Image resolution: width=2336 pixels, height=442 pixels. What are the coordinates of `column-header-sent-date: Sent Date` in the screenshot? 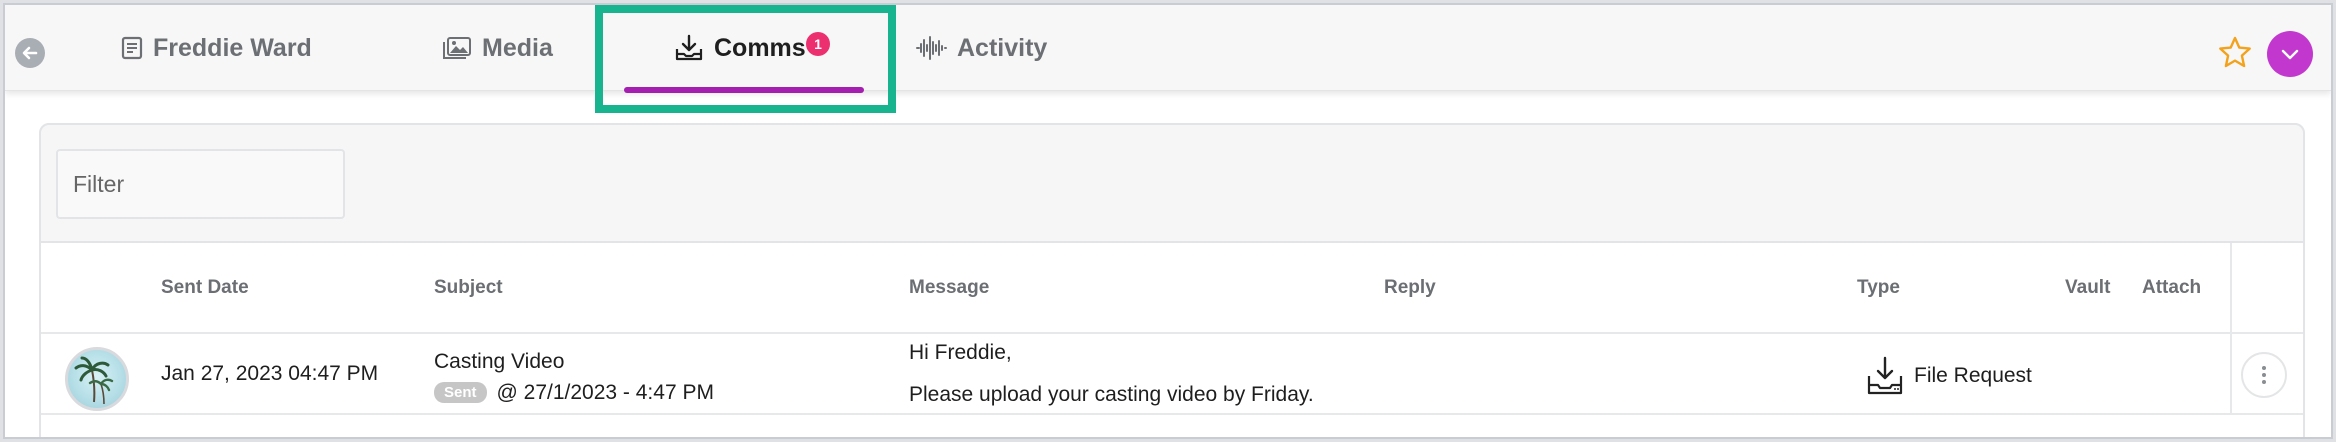 It's located at (205, 287).